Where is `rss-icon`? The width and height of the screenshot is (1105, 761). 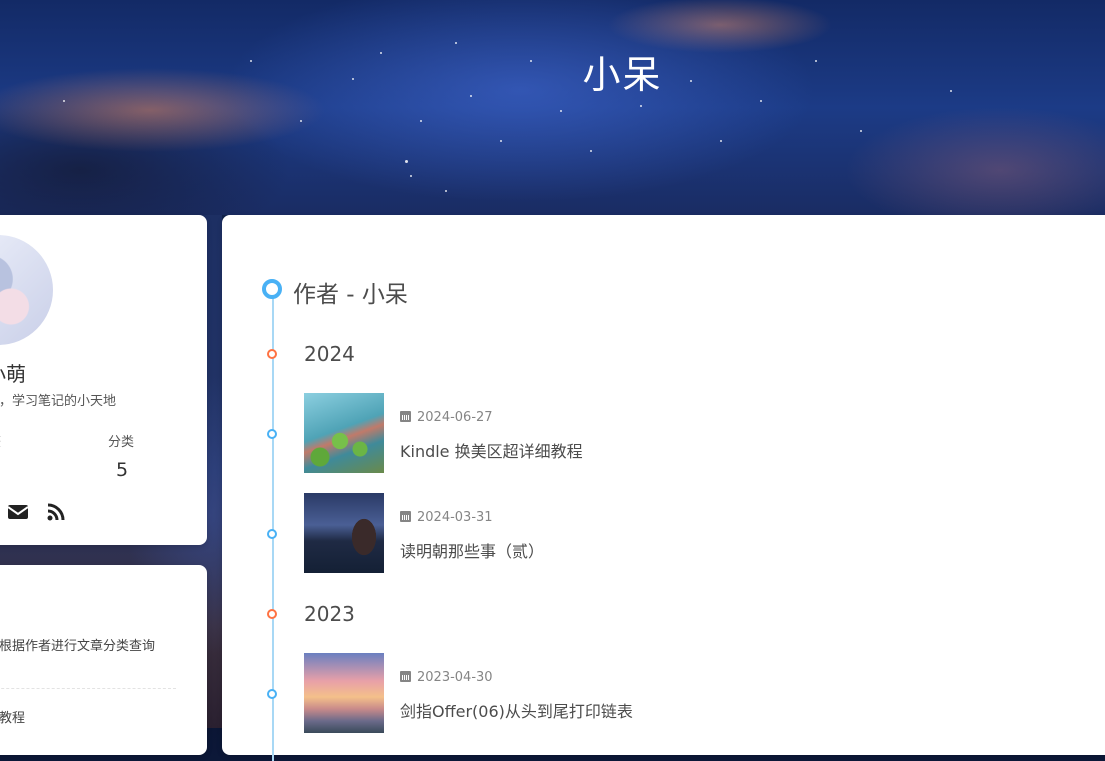 rss-icon is located at coordinates (56, 514).